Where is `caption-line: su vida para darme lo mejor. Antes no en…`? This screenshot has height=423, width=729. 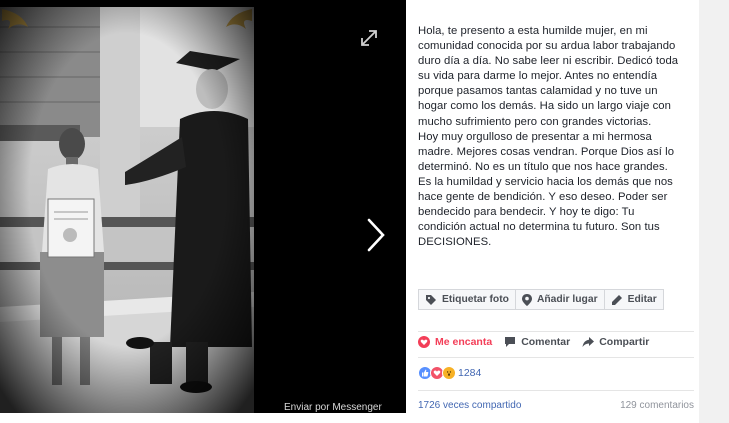
caption-line: su vida para darme lo mejor. Antes no en… is located at coordinates (538, 76).